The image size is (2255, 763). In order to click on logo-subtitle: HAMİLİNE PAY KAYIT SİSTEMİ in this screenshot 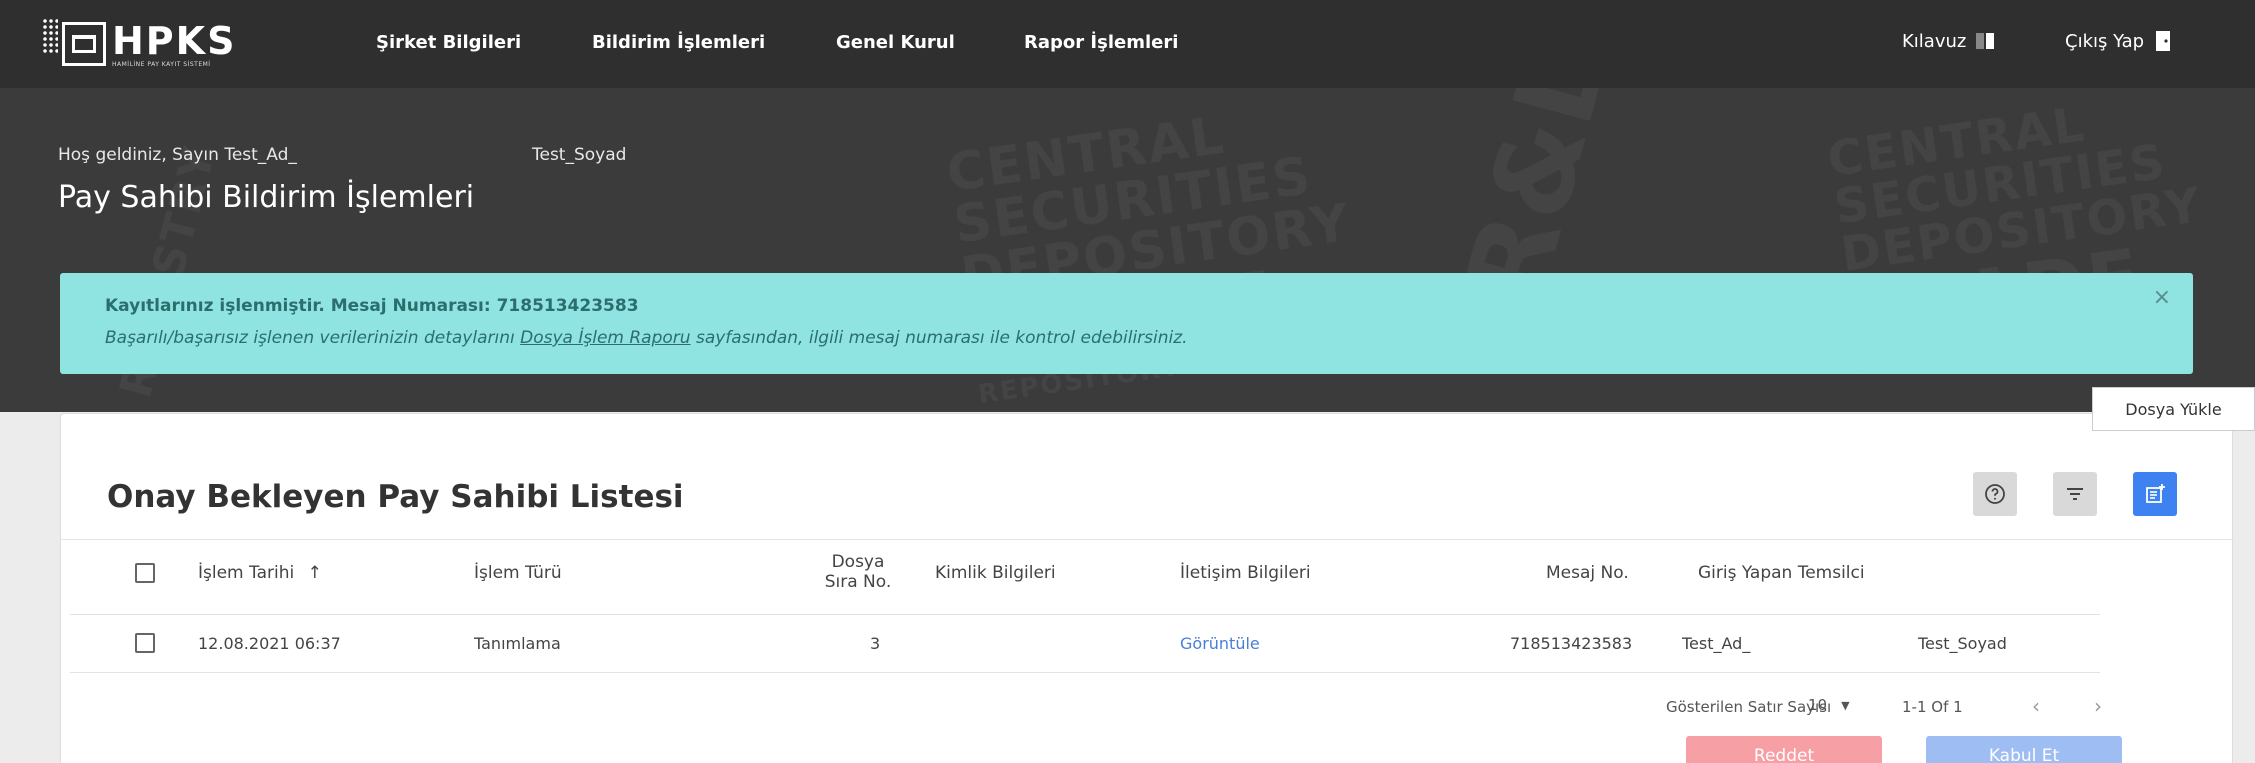, I will do `click(161, 64)`.